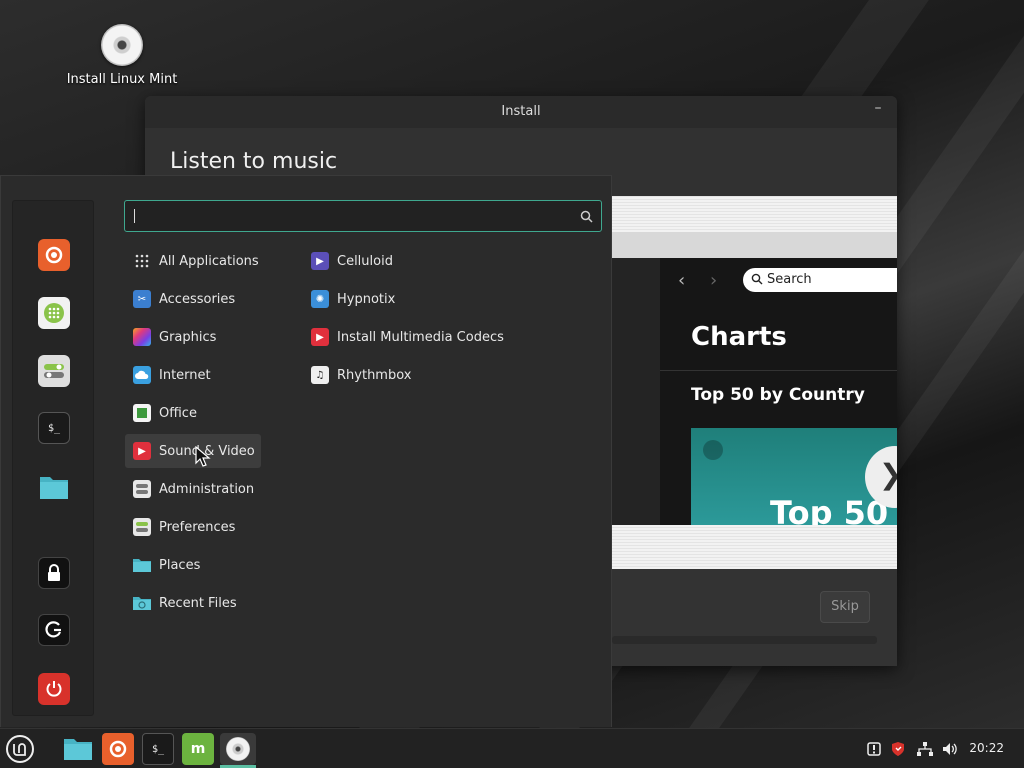 Image resolution: width=1024 pixels, height=768 pixels. What do you see at coordinates (713, 450) in the screenshot?
I see `spotify-logo-icon` at bounding box center [713, 450].